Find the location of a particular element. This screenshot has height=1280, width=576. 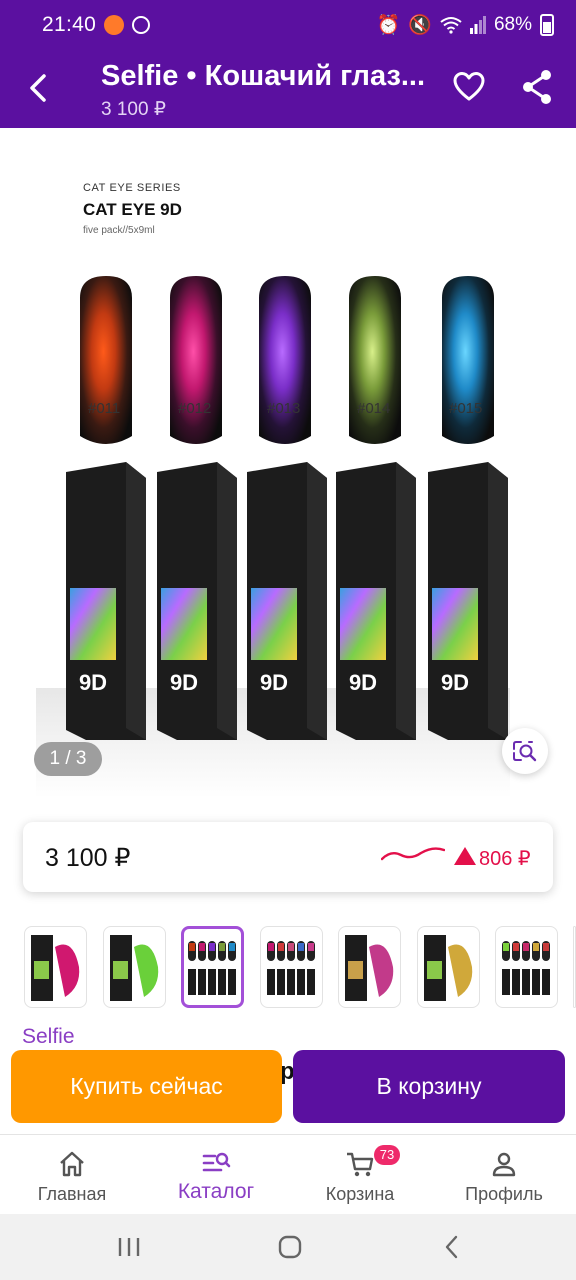

nav-label: Корзина is located at coordinates (360, 1194).